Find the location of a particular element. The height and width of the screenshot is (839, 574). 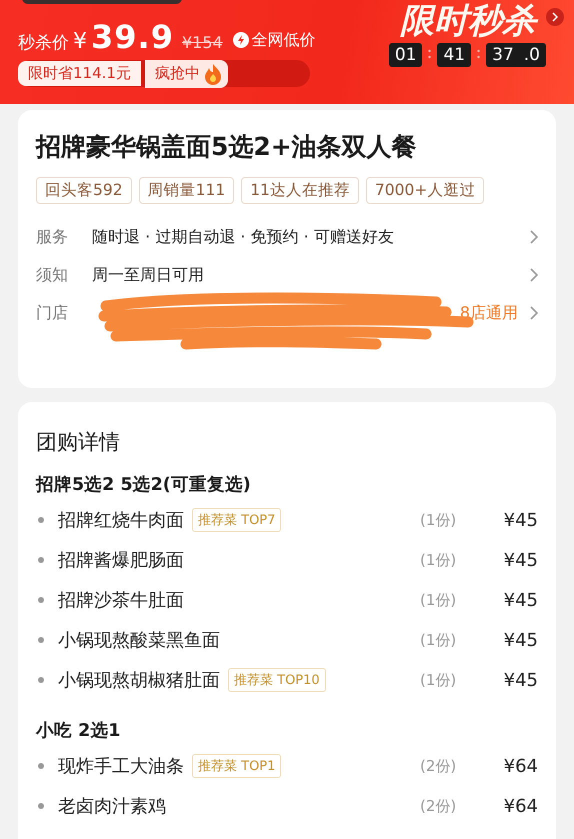

dish-name: 招牌酱爆肥肠面 is located at coordinates (121, 560).